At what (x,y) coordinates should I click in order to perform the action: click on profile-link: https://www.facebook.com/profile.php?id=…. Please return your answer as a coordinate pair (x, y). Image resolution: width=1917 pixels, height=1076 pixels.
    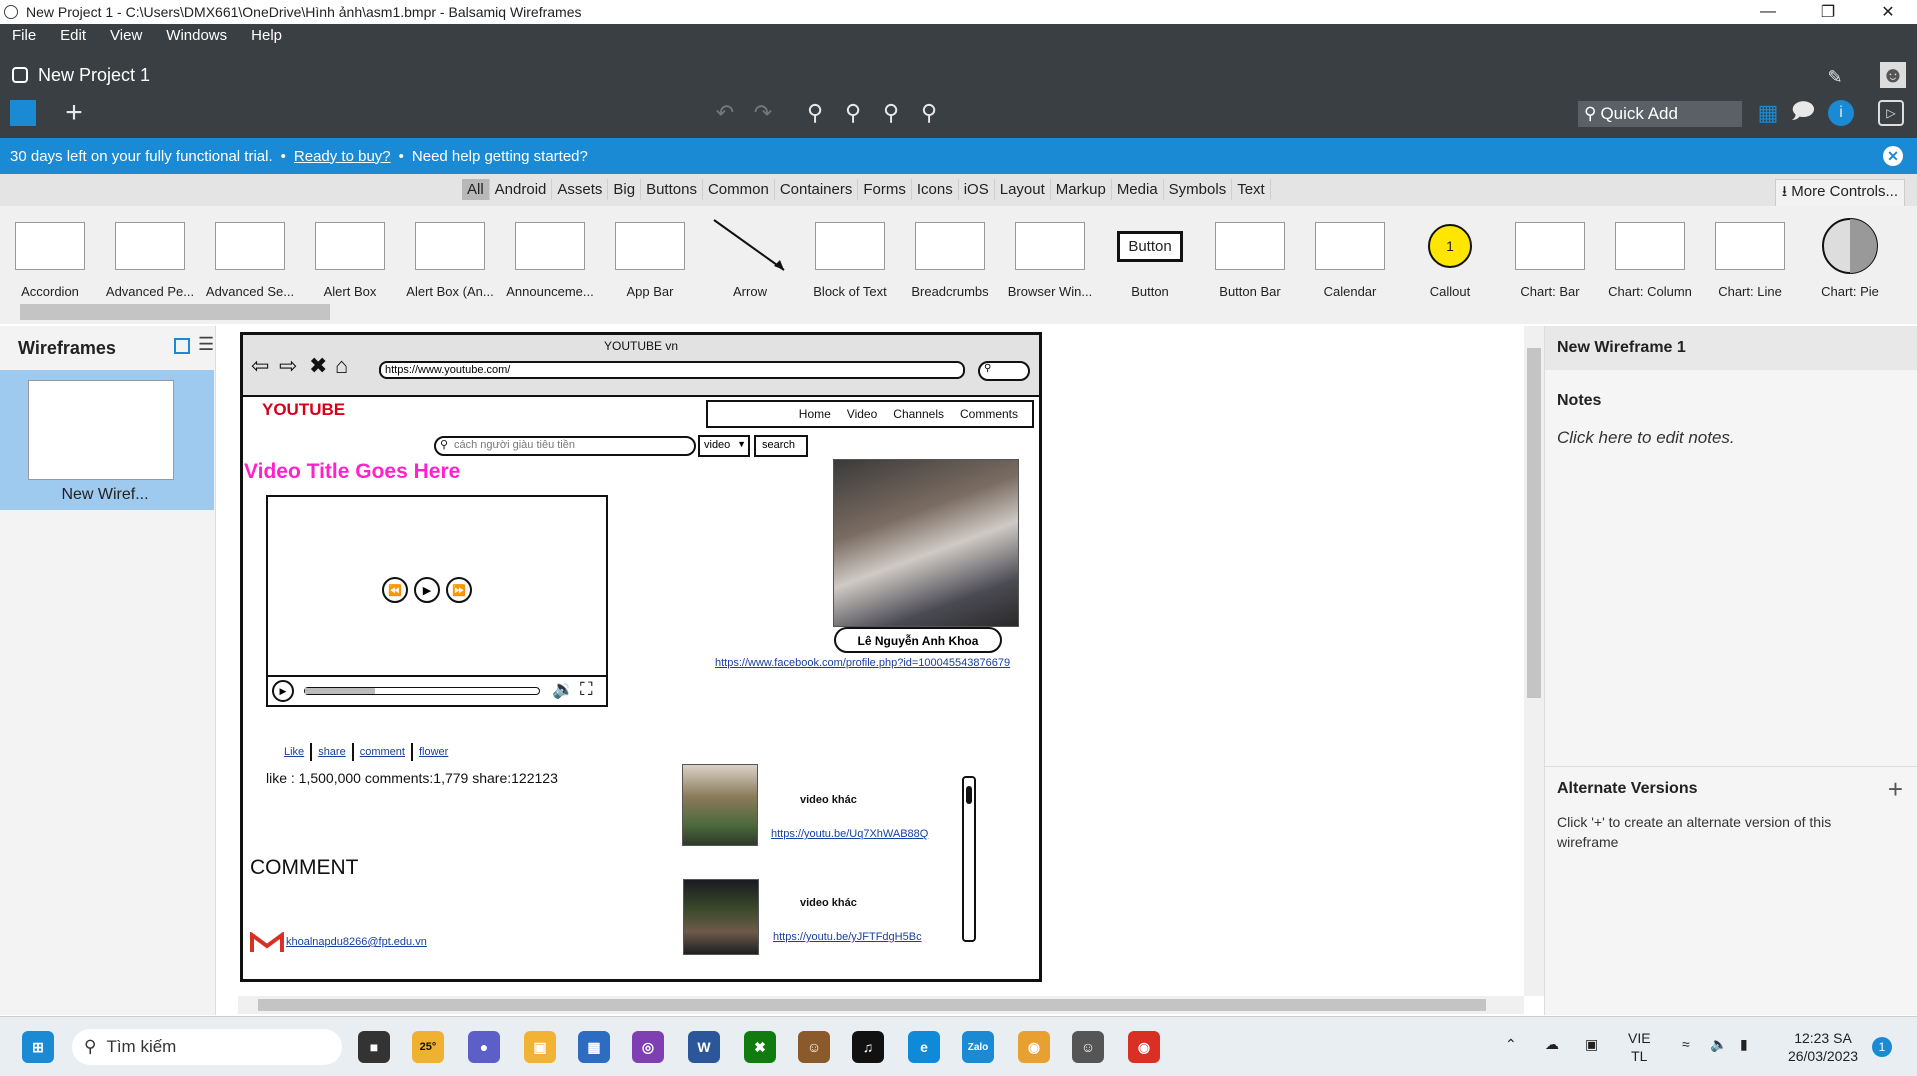
    Looking at the image, I should click on (862, 663).